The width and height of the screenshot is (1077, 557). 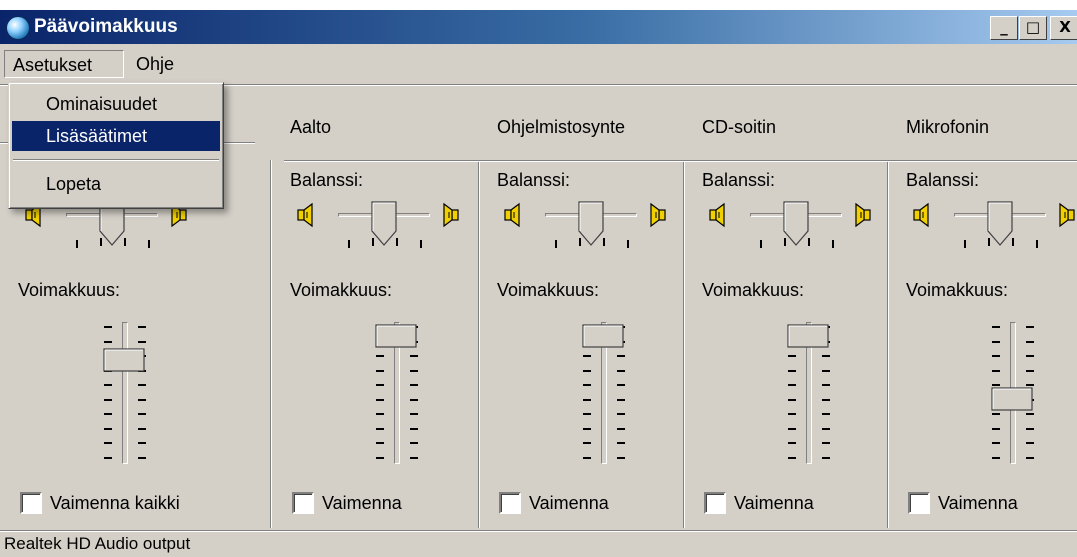 I want to click on channel-3-mute-checkbox, so click(x=715, y=503).